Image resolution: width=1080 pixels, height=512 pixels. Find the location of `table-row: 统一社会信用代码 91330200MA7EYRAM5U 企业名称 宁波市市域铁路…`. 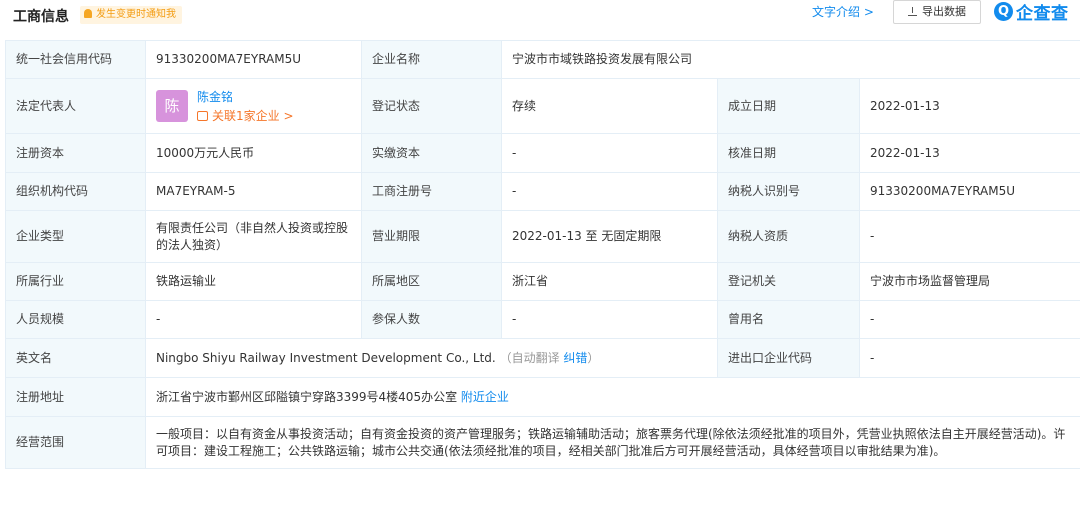

table-row: 统一社会信用代码 91330200MA7EYRAM5U 企业名称 宁波市市域铁路… is located at coordinates (542, 59).